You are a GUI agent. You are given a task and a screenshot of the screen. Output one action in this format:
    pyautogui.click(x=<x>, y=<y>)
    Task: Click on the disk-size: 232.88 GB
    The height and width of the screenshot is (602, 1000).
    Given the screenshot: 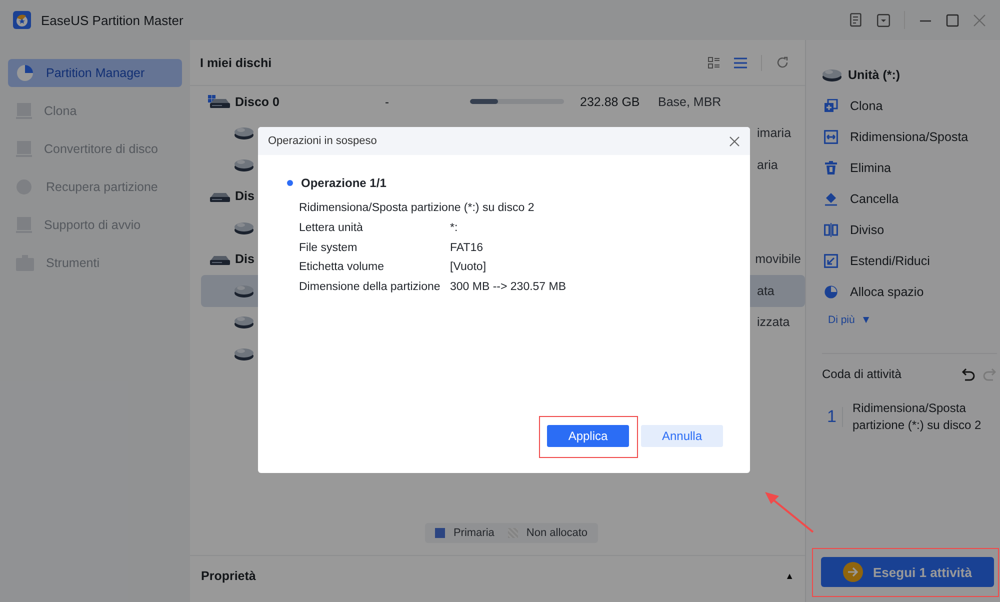 What is the action you would take?
    pyautogui.click(x=610, y=101)
    